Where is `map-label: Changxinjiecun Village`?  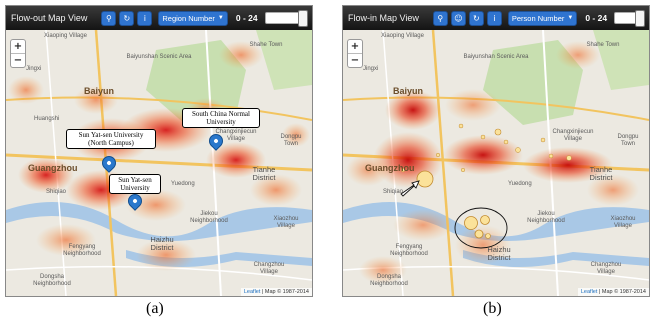
map-label: Changxinjiecun Village is located at coordinates (573, 135).